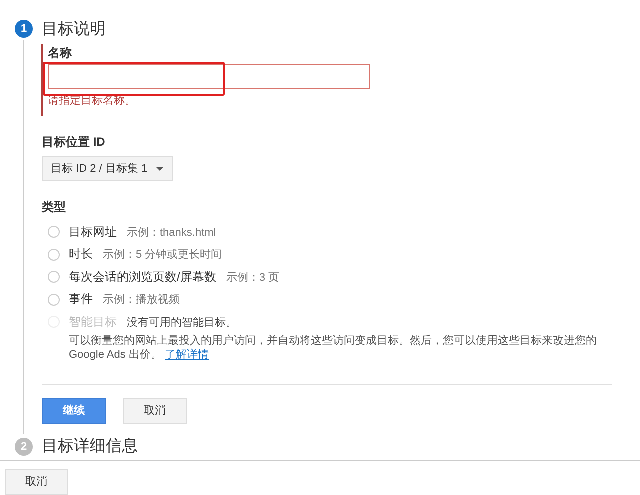 The width and height of the screenshot is (640, 495). I want to click on option-label: 智能目标, so click(93, 322).